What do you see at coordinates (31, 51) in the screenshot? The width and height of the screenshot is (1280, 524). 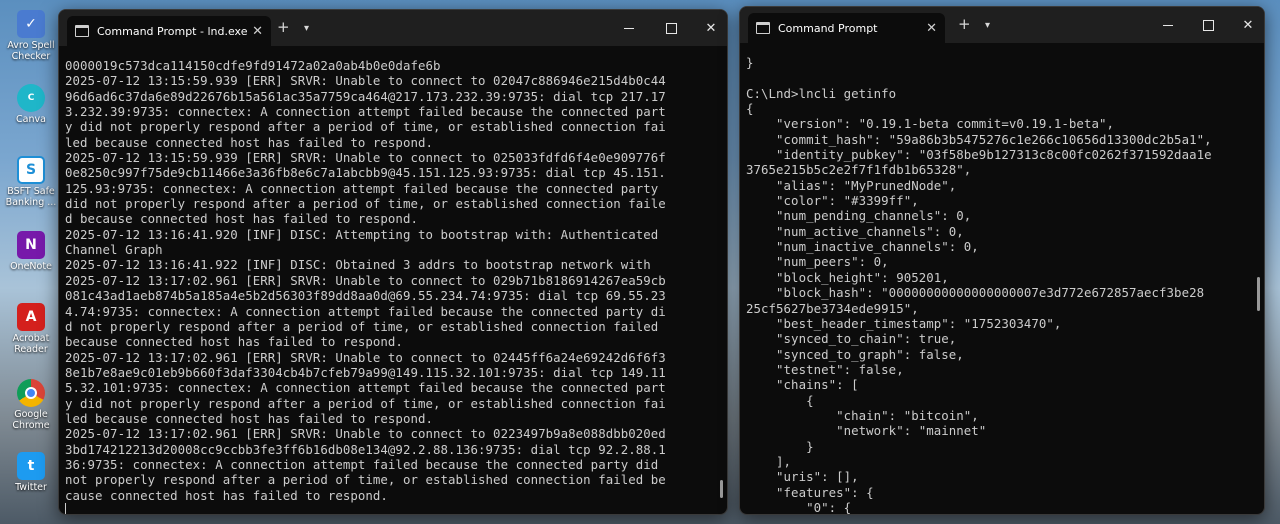 I see `desktop-icon-label: Avro Spell Checker` at bounding box center [31, 51].